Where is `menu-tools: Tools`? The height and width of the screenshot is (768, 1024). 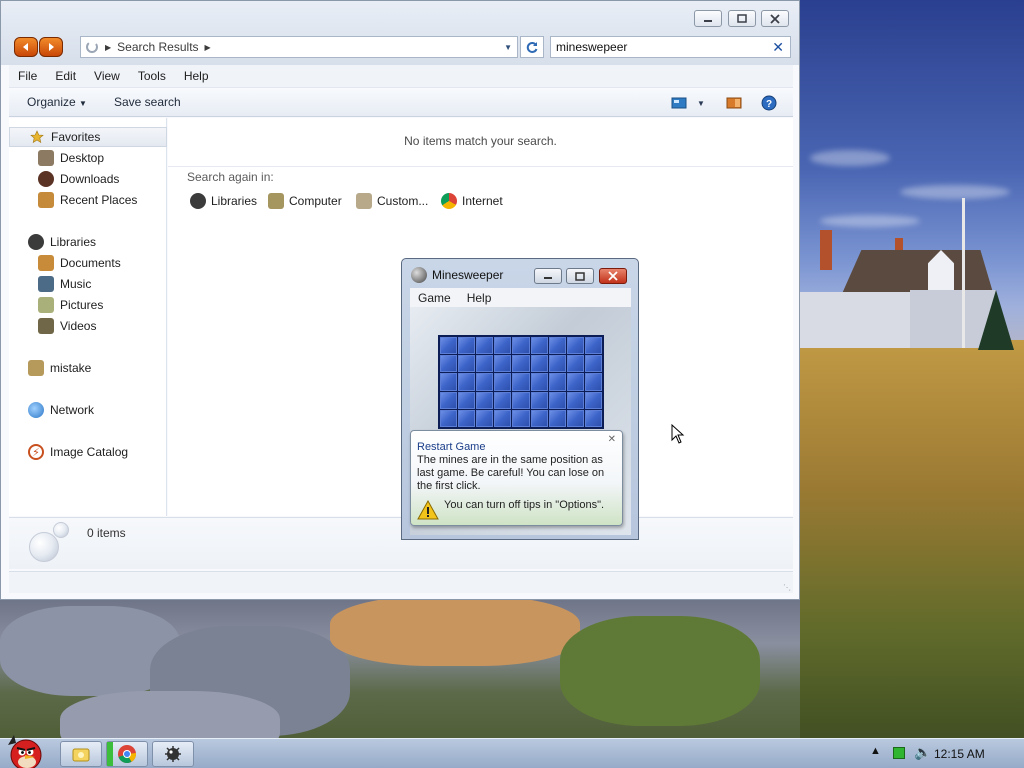 menu-tools: Tools is located at coordinates (152, 76).